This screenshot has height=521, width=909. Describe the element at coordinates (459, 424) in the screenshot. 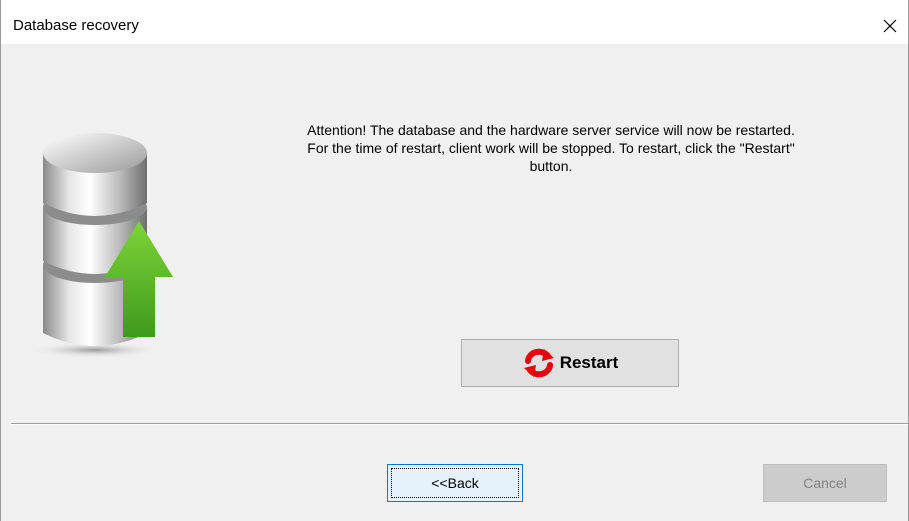

I see `separator` at that location.